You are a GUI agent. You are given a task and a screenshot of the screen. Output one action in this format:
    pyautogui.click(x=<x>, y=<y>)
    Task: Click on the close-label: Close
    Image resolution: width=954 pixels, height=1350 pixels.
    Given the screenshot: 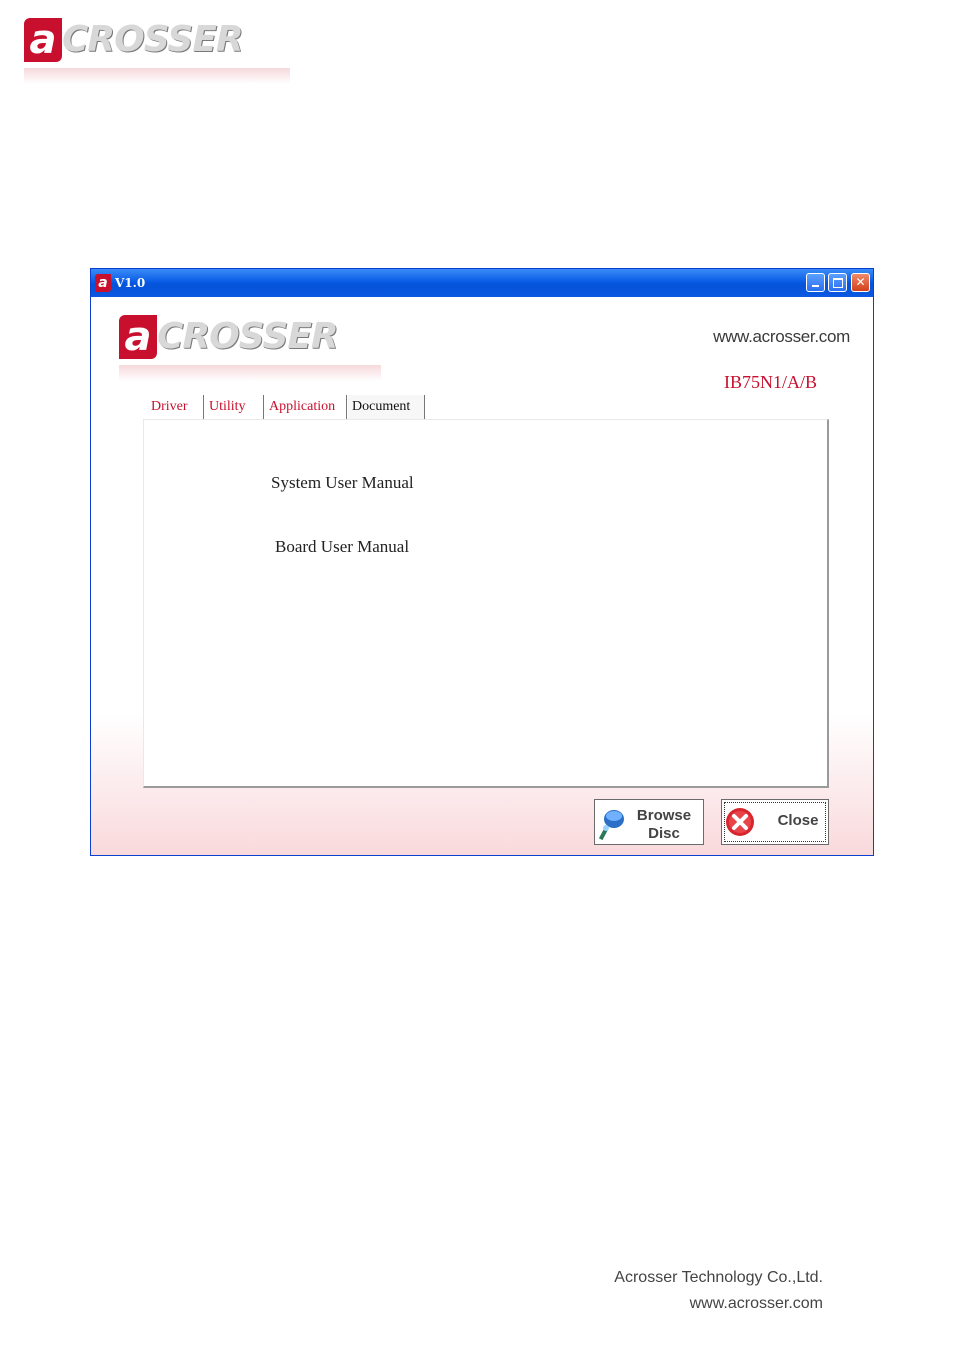 What is the action you would take?
    pyautogui.click(x=798, y=820)
    